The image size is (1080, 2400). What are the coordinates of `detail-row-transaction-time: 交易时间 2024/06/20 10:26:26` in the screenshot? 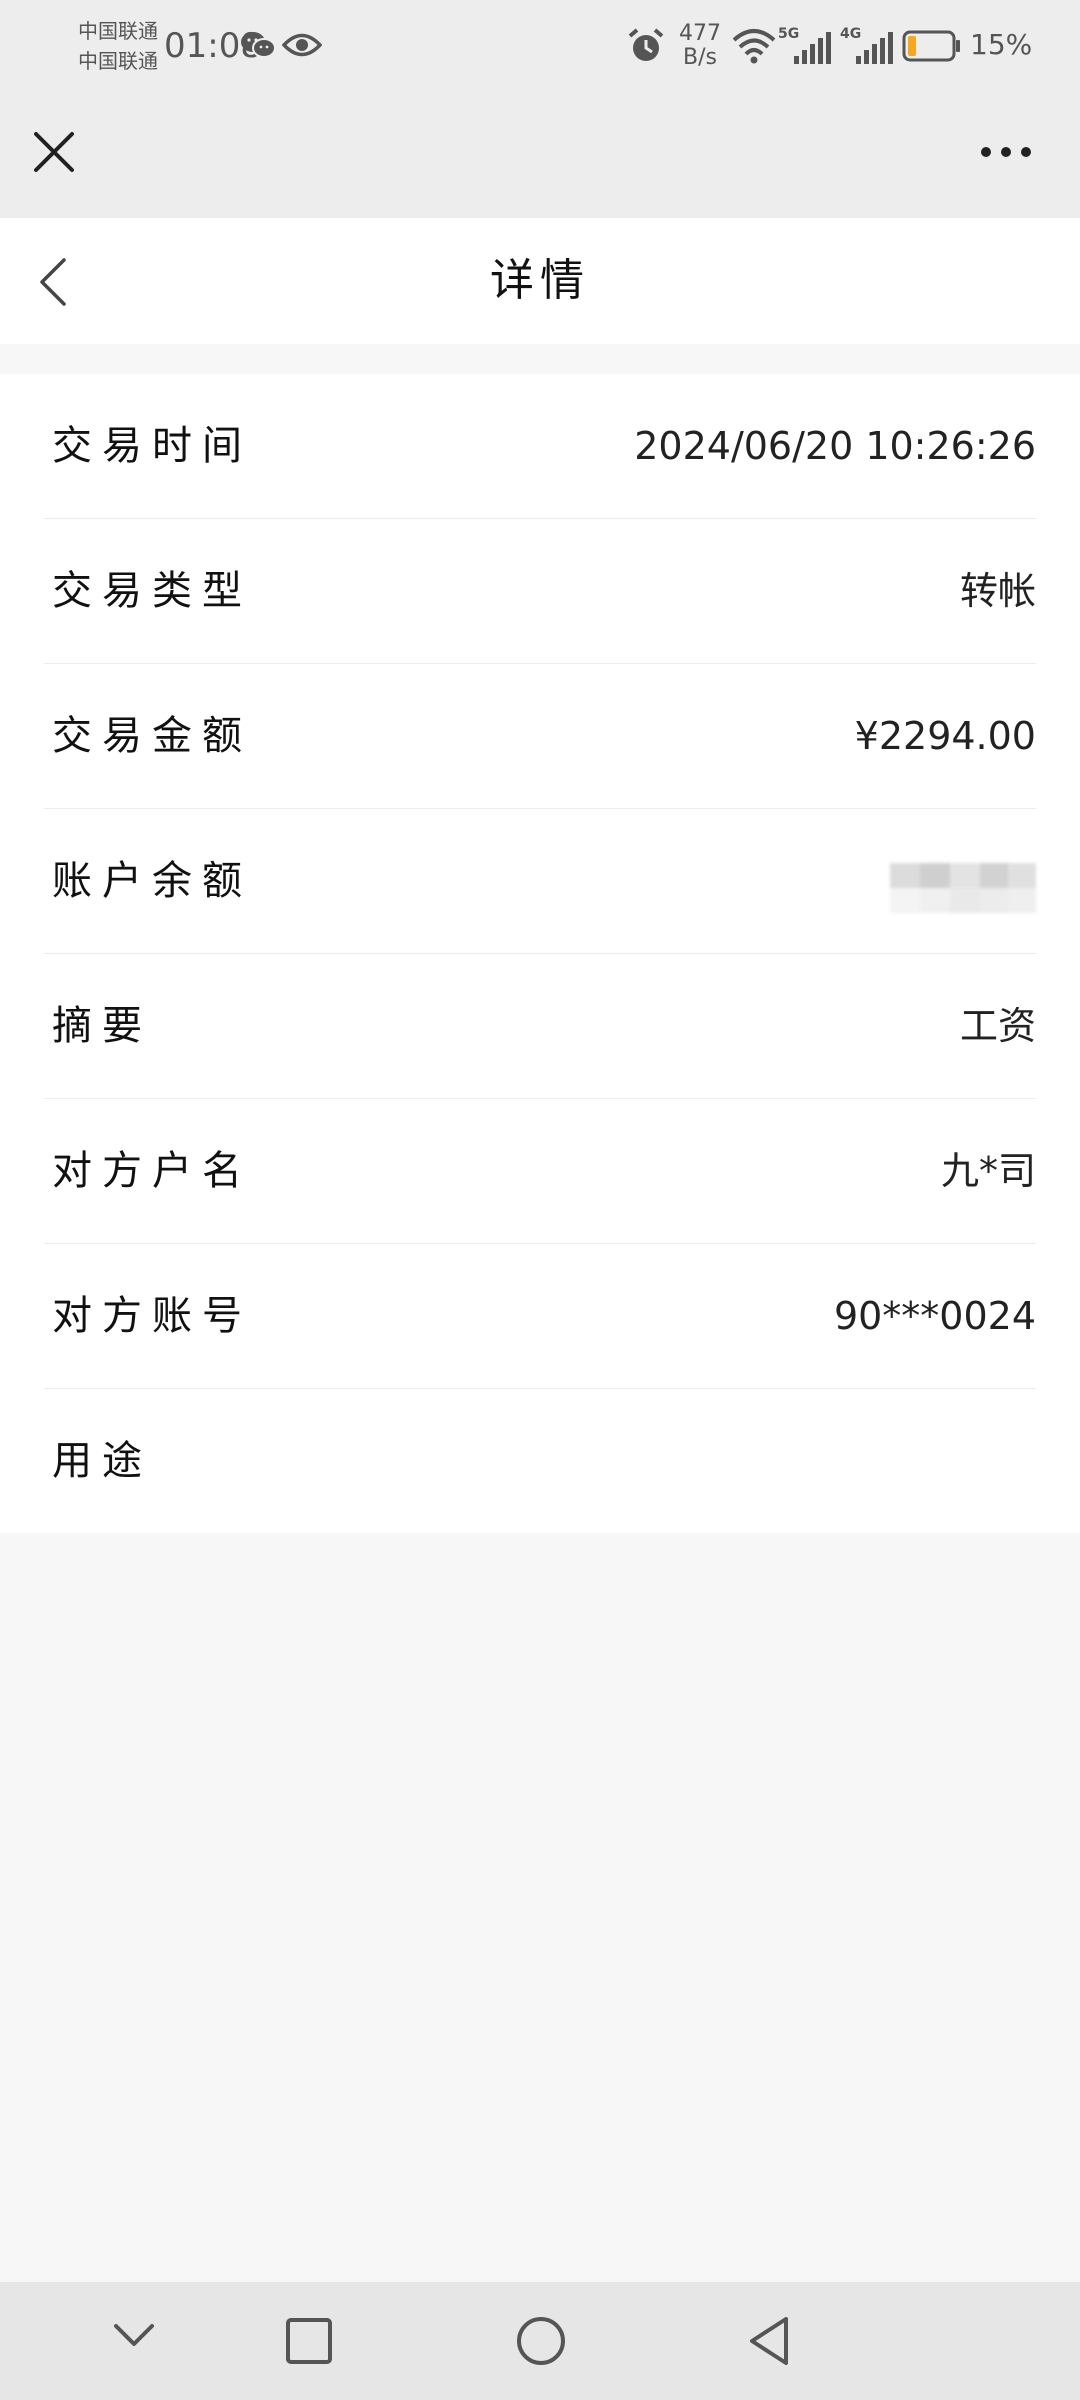 It's located at (540, 446).